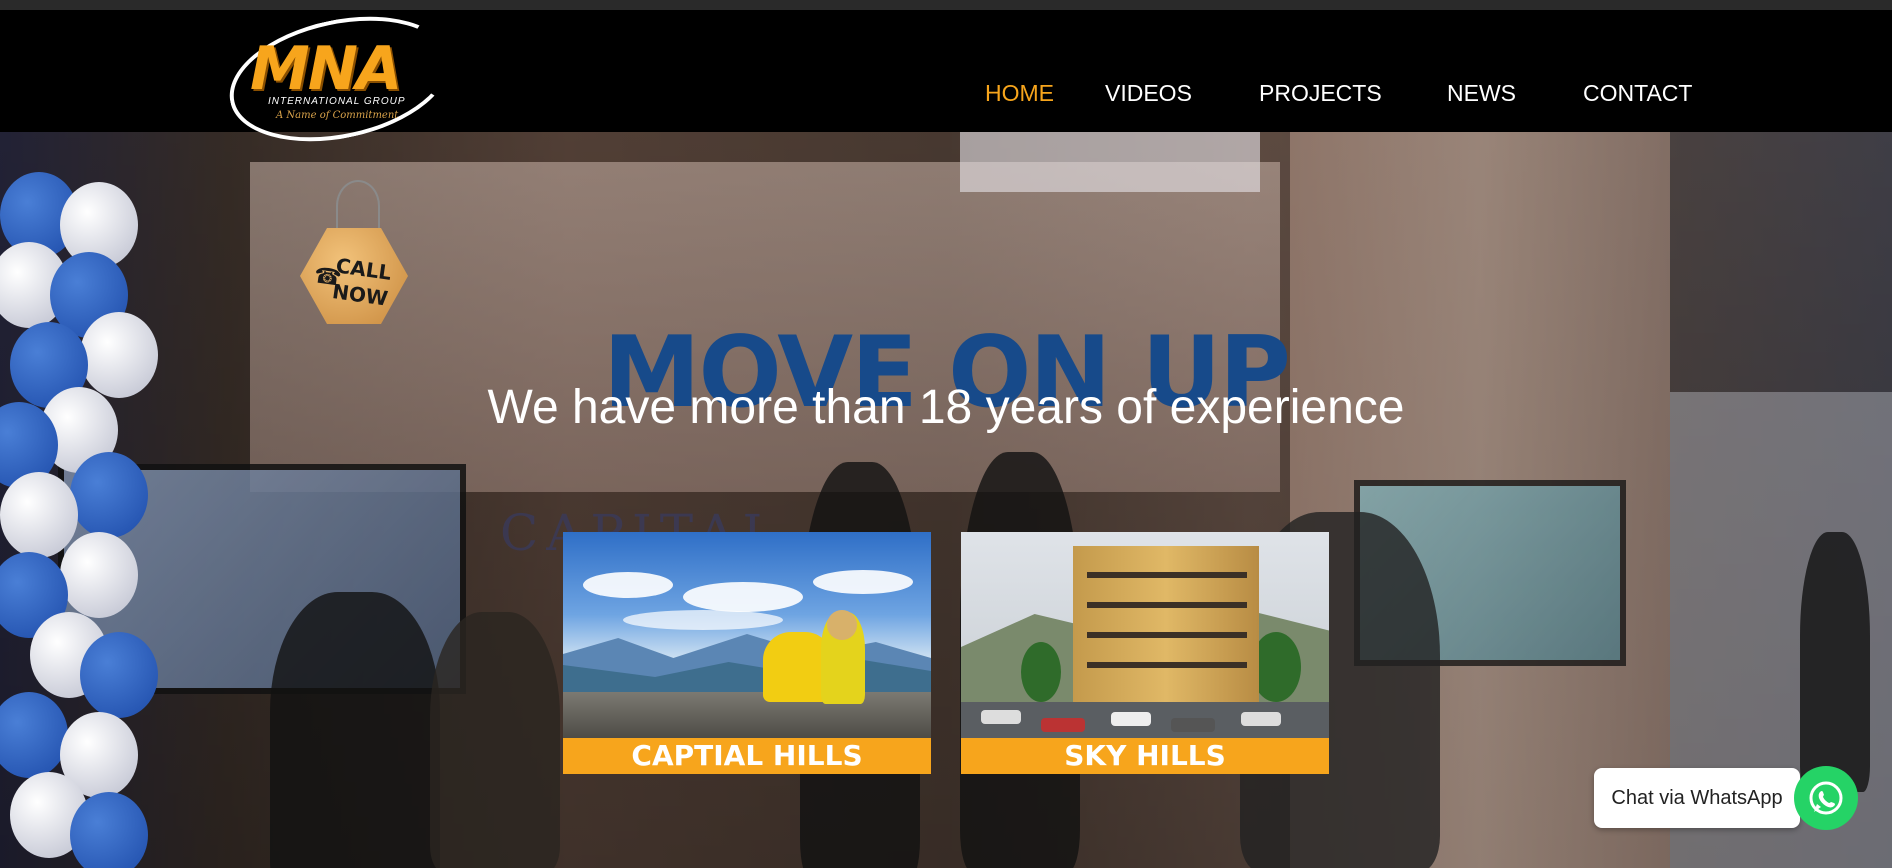  Describe the element at coordinates (337, 115) in the screenshot. I see `logo-tagline: A Name of Commitment` at that location.